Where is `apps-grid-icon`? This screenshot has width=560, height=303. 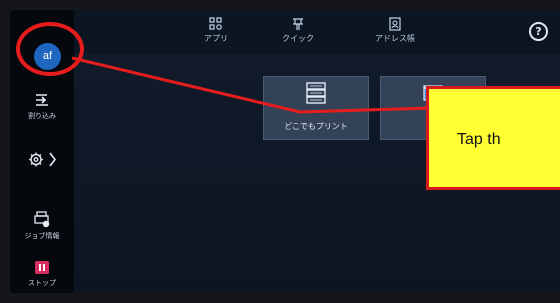 apps-grid-icon is located at coordinates (215, 23).